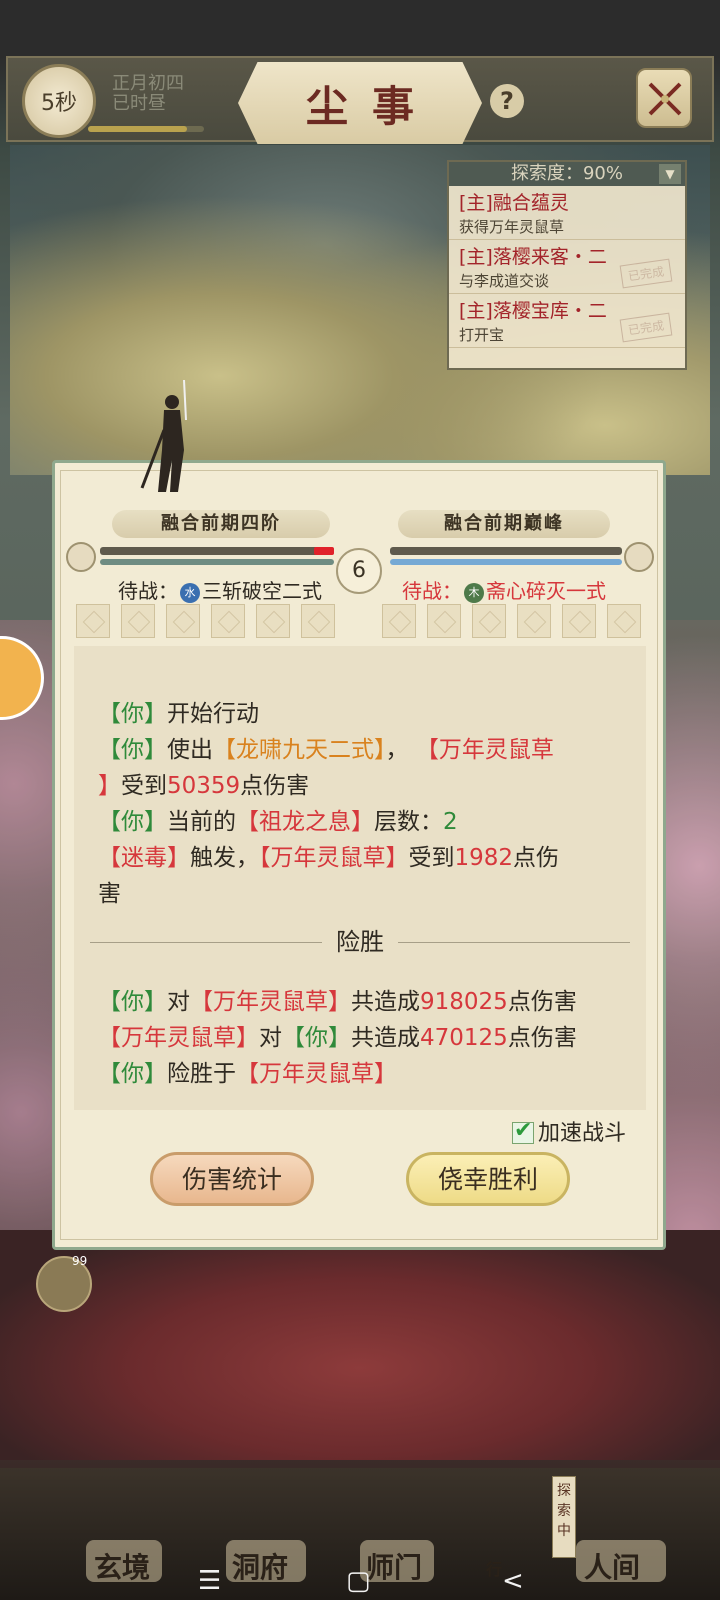  I want to click on home-icon: ▢, so click(358, 1581).